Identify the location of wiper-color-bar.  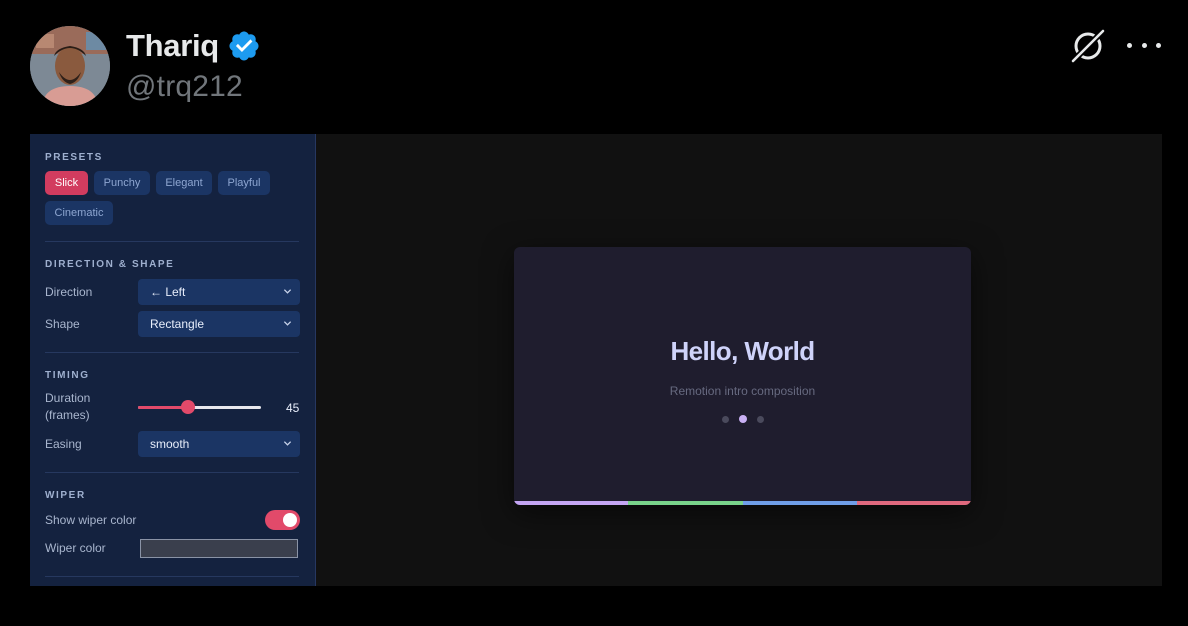
(742, 503).